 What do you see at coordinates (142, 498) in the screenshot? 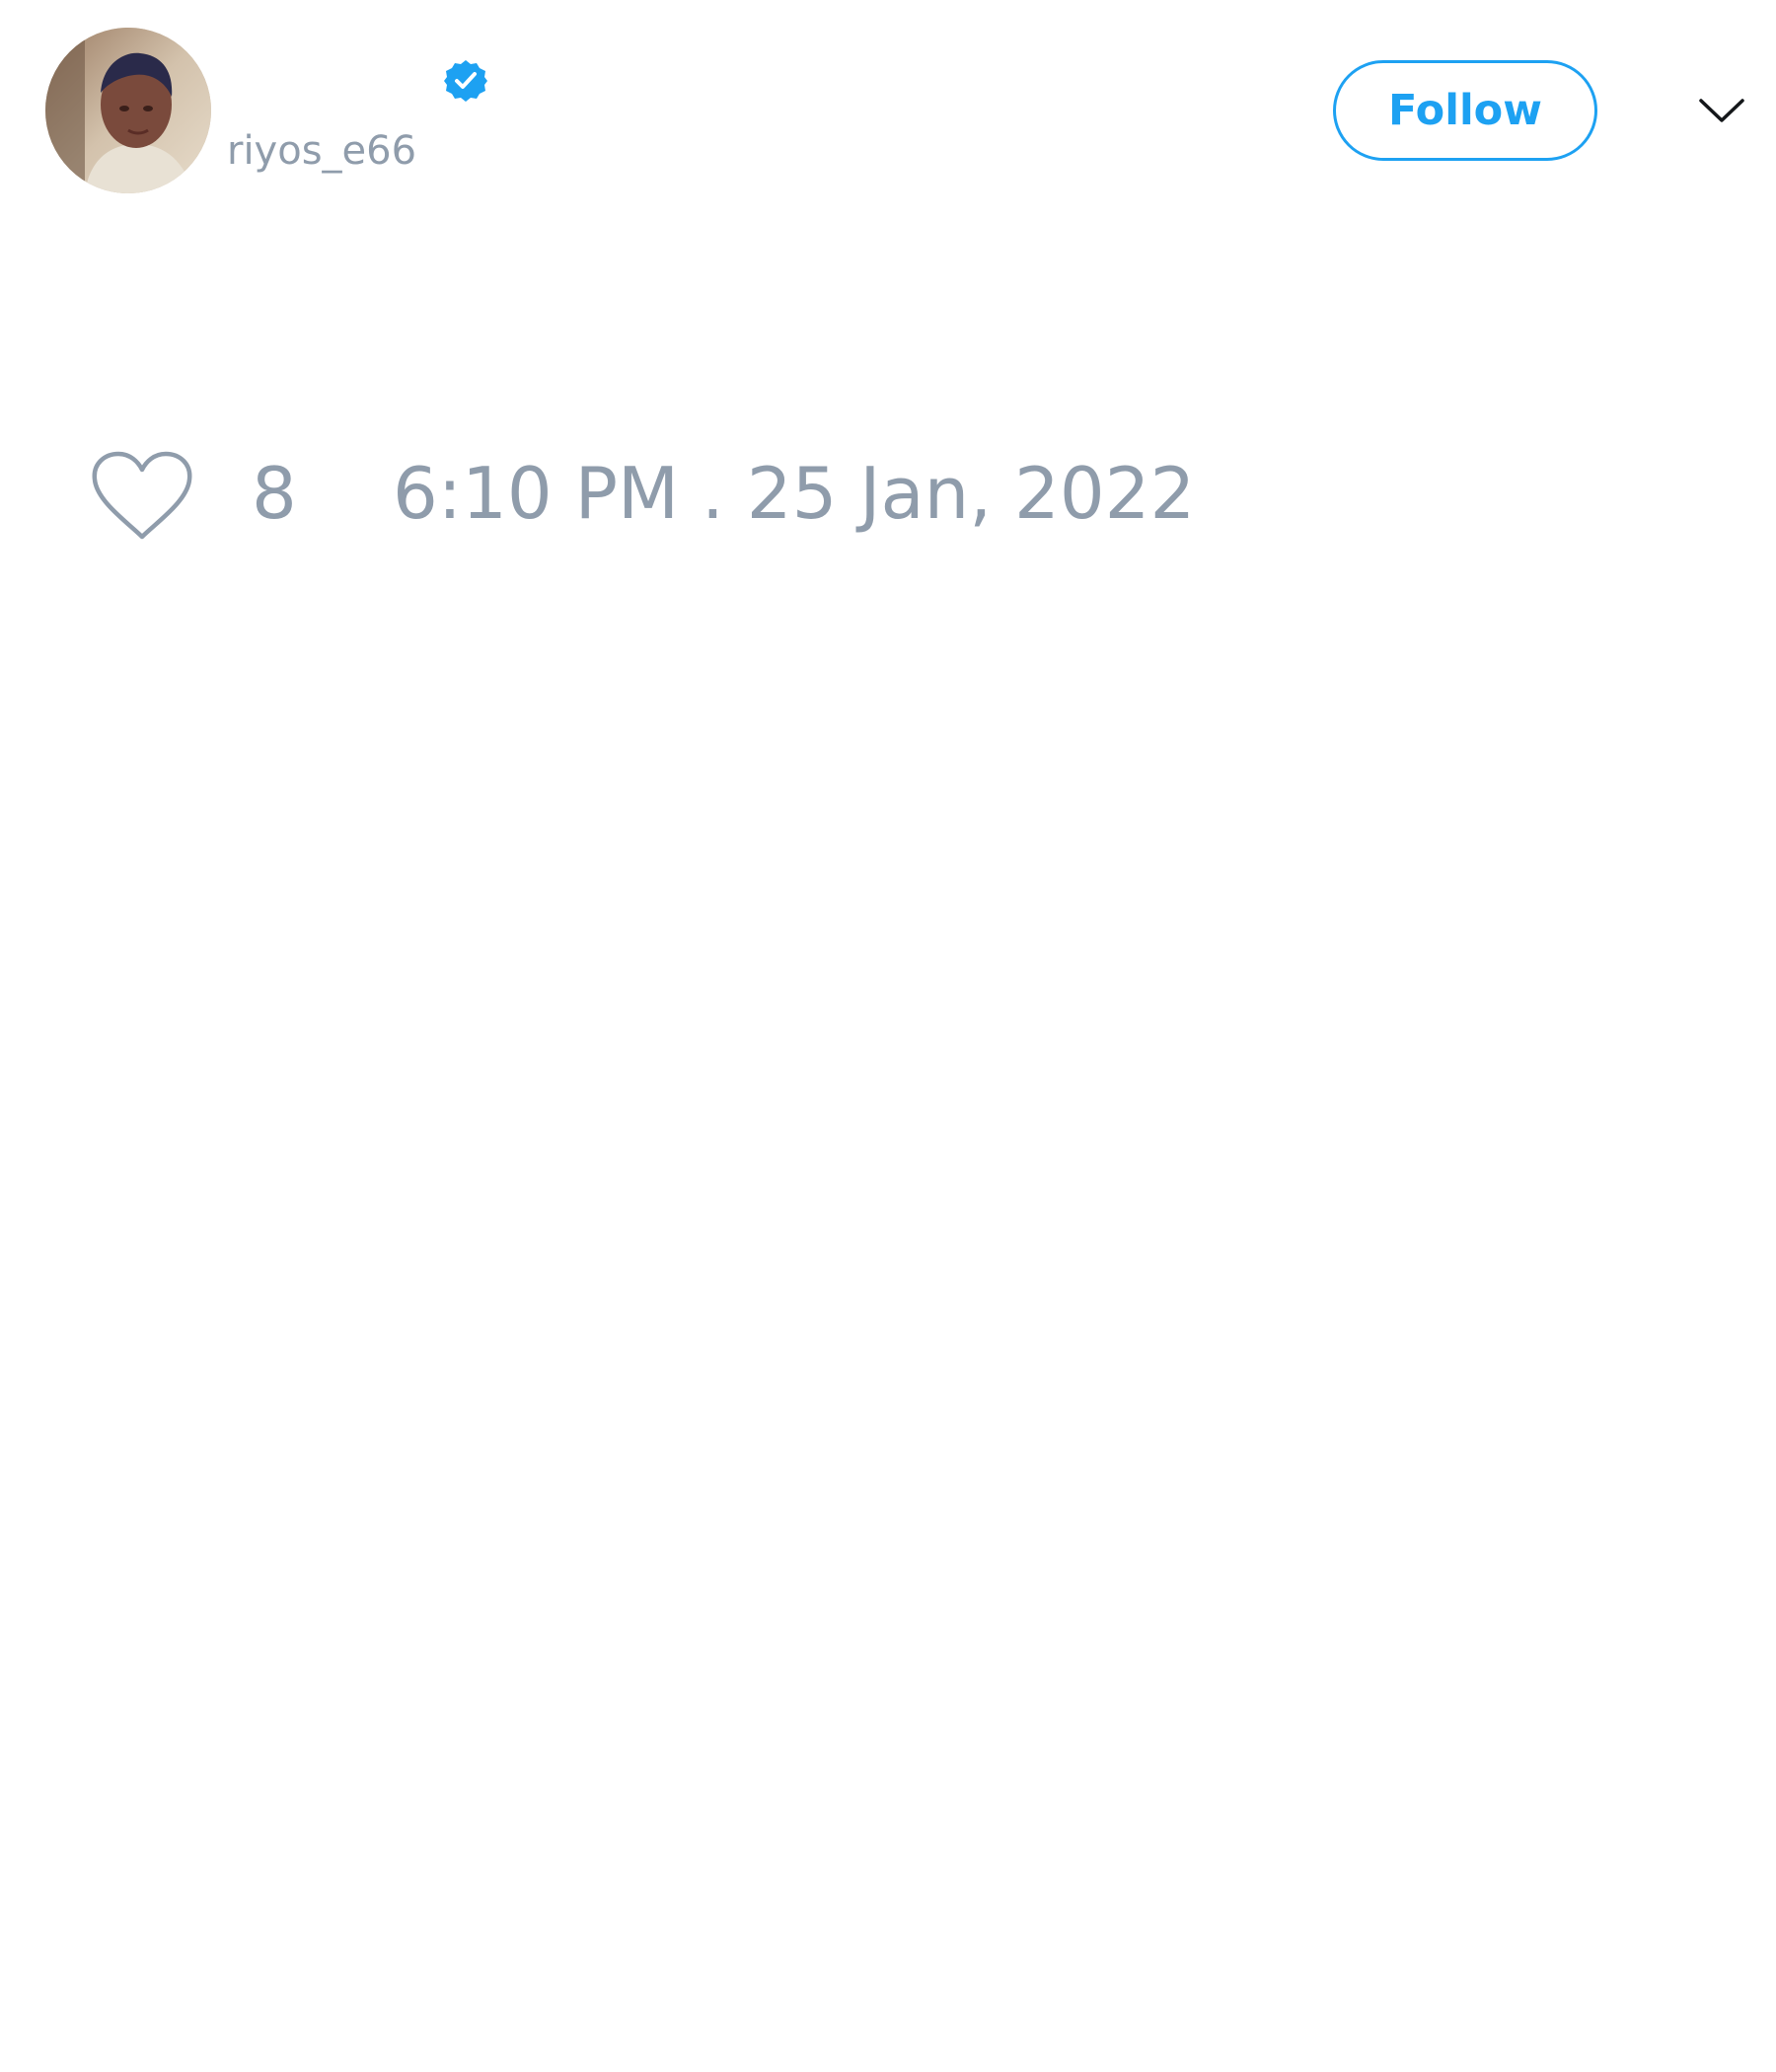
I see `heart-icon` at bounding box center [142, 498].